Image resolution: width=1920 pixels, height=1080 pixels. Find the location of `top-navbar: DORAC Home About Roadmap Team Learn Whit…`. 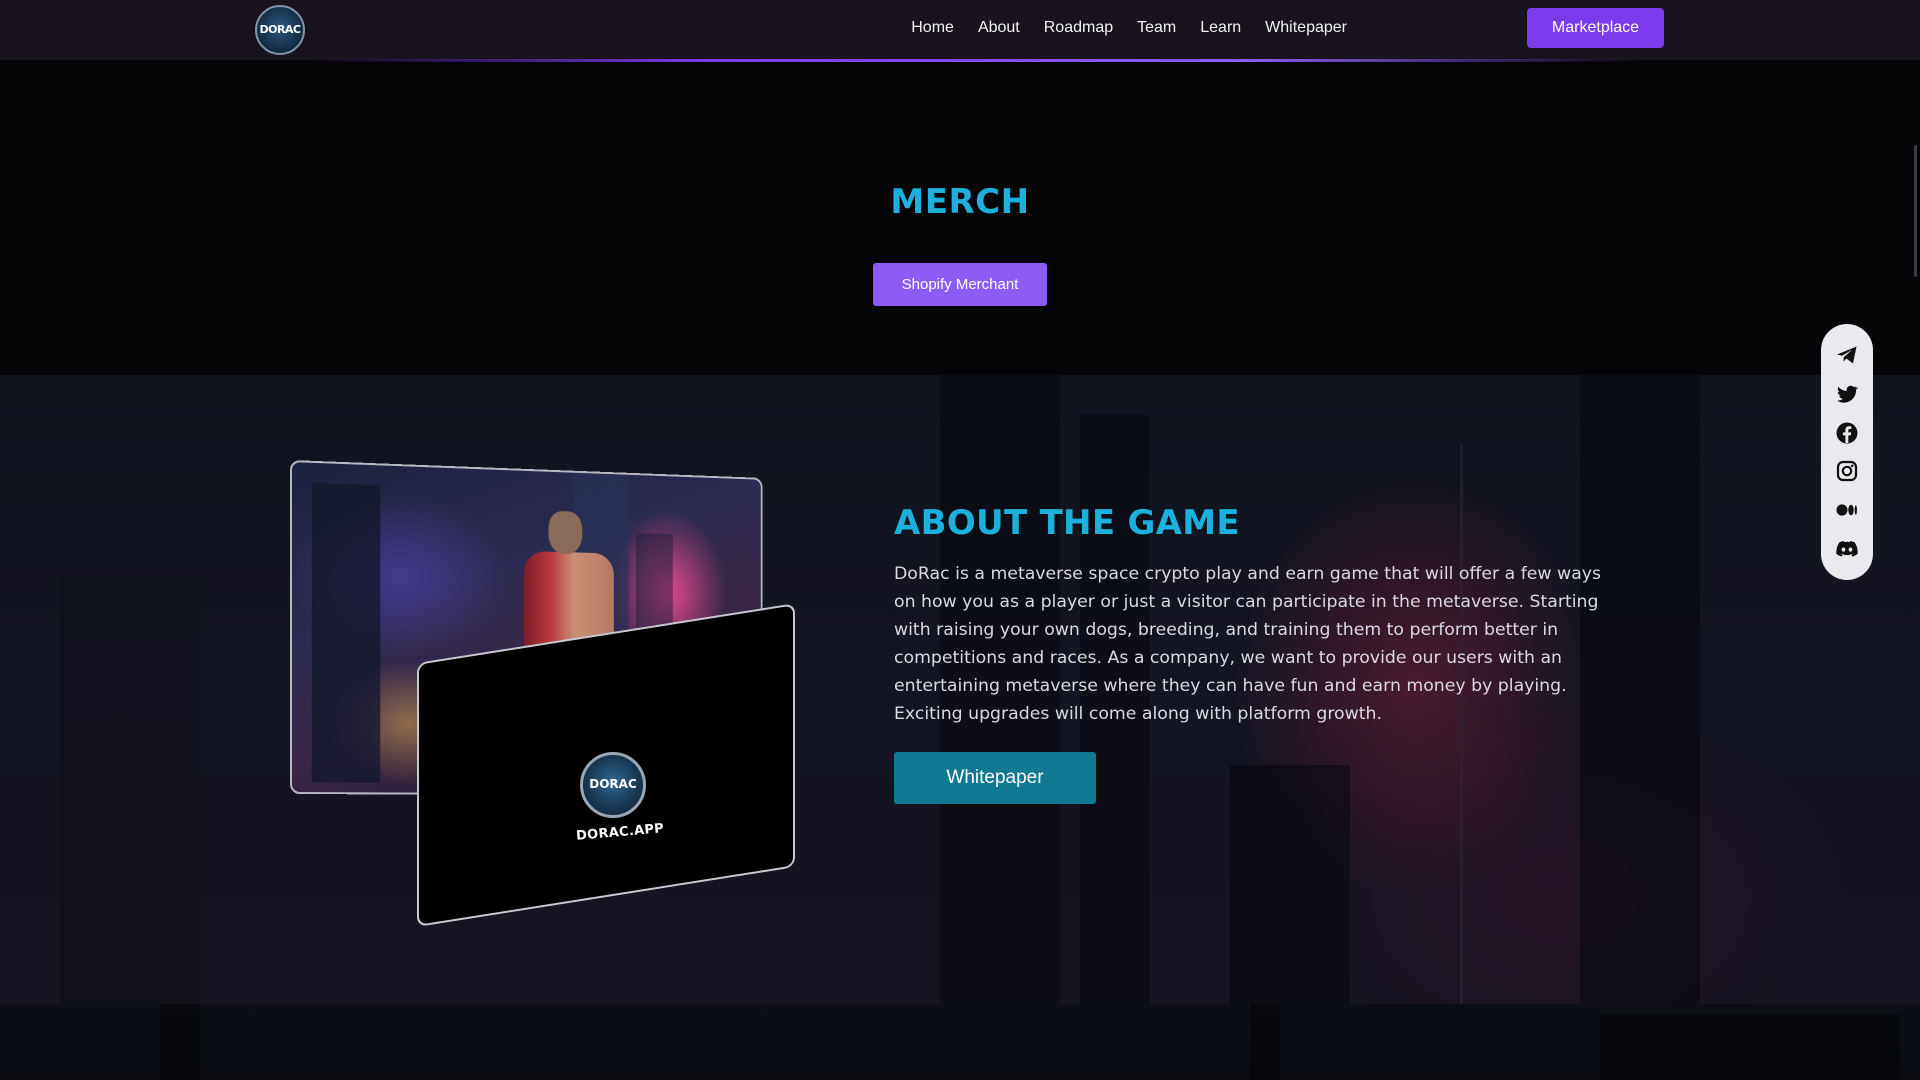

top-navbar: DORAC Home About Roadmap Team Learn Whit… is located at coordinates (960, 30).